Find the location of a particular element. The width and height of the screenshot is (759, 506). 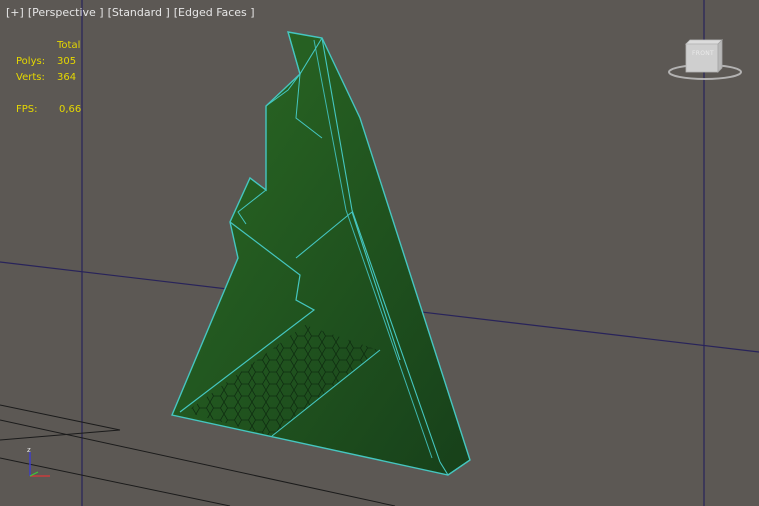

statistics-overlay: Total Polys: 305 Verts: 364 FPS: 0,66 is located at coordinates (48, 78).